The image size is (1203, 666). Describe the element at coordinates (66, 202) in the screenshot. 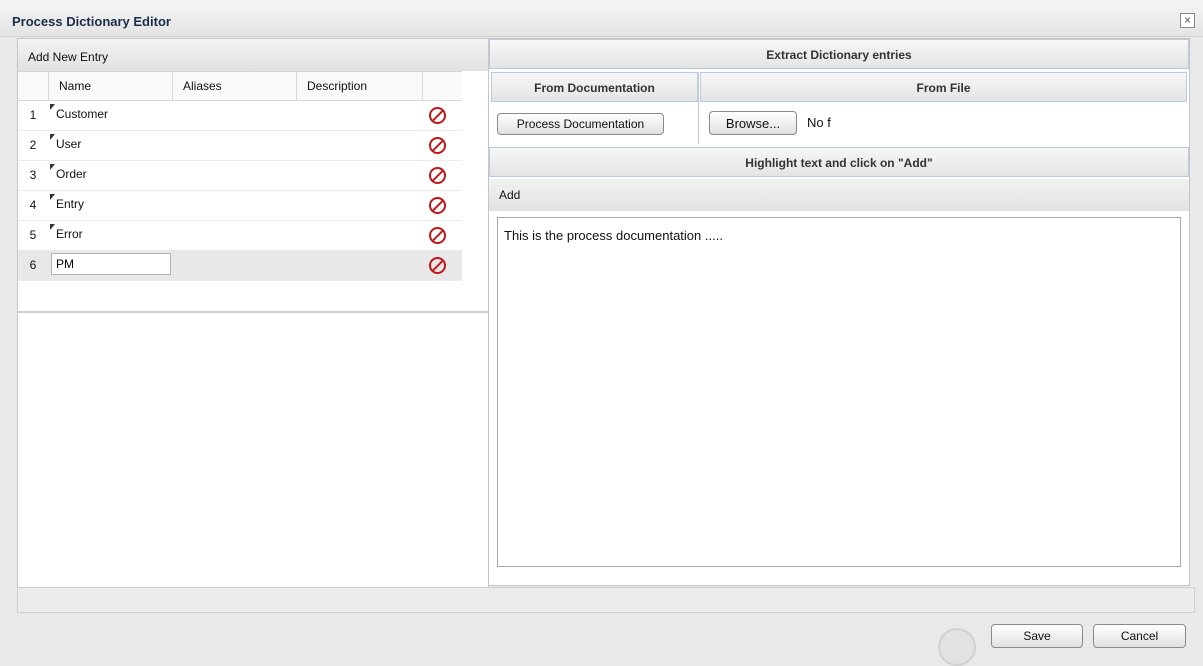

I see `name-cell: Entry` at that location.